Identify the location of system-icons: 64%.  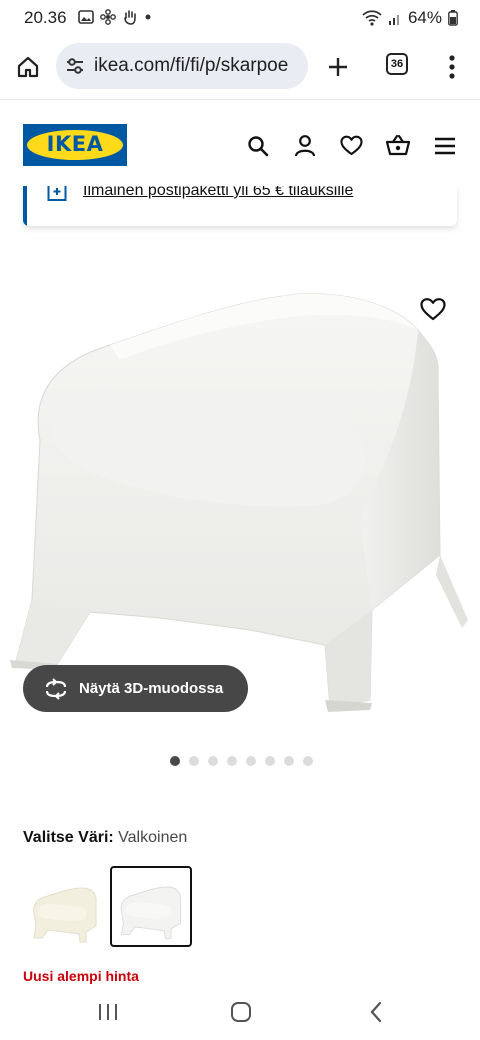
(410, 18).